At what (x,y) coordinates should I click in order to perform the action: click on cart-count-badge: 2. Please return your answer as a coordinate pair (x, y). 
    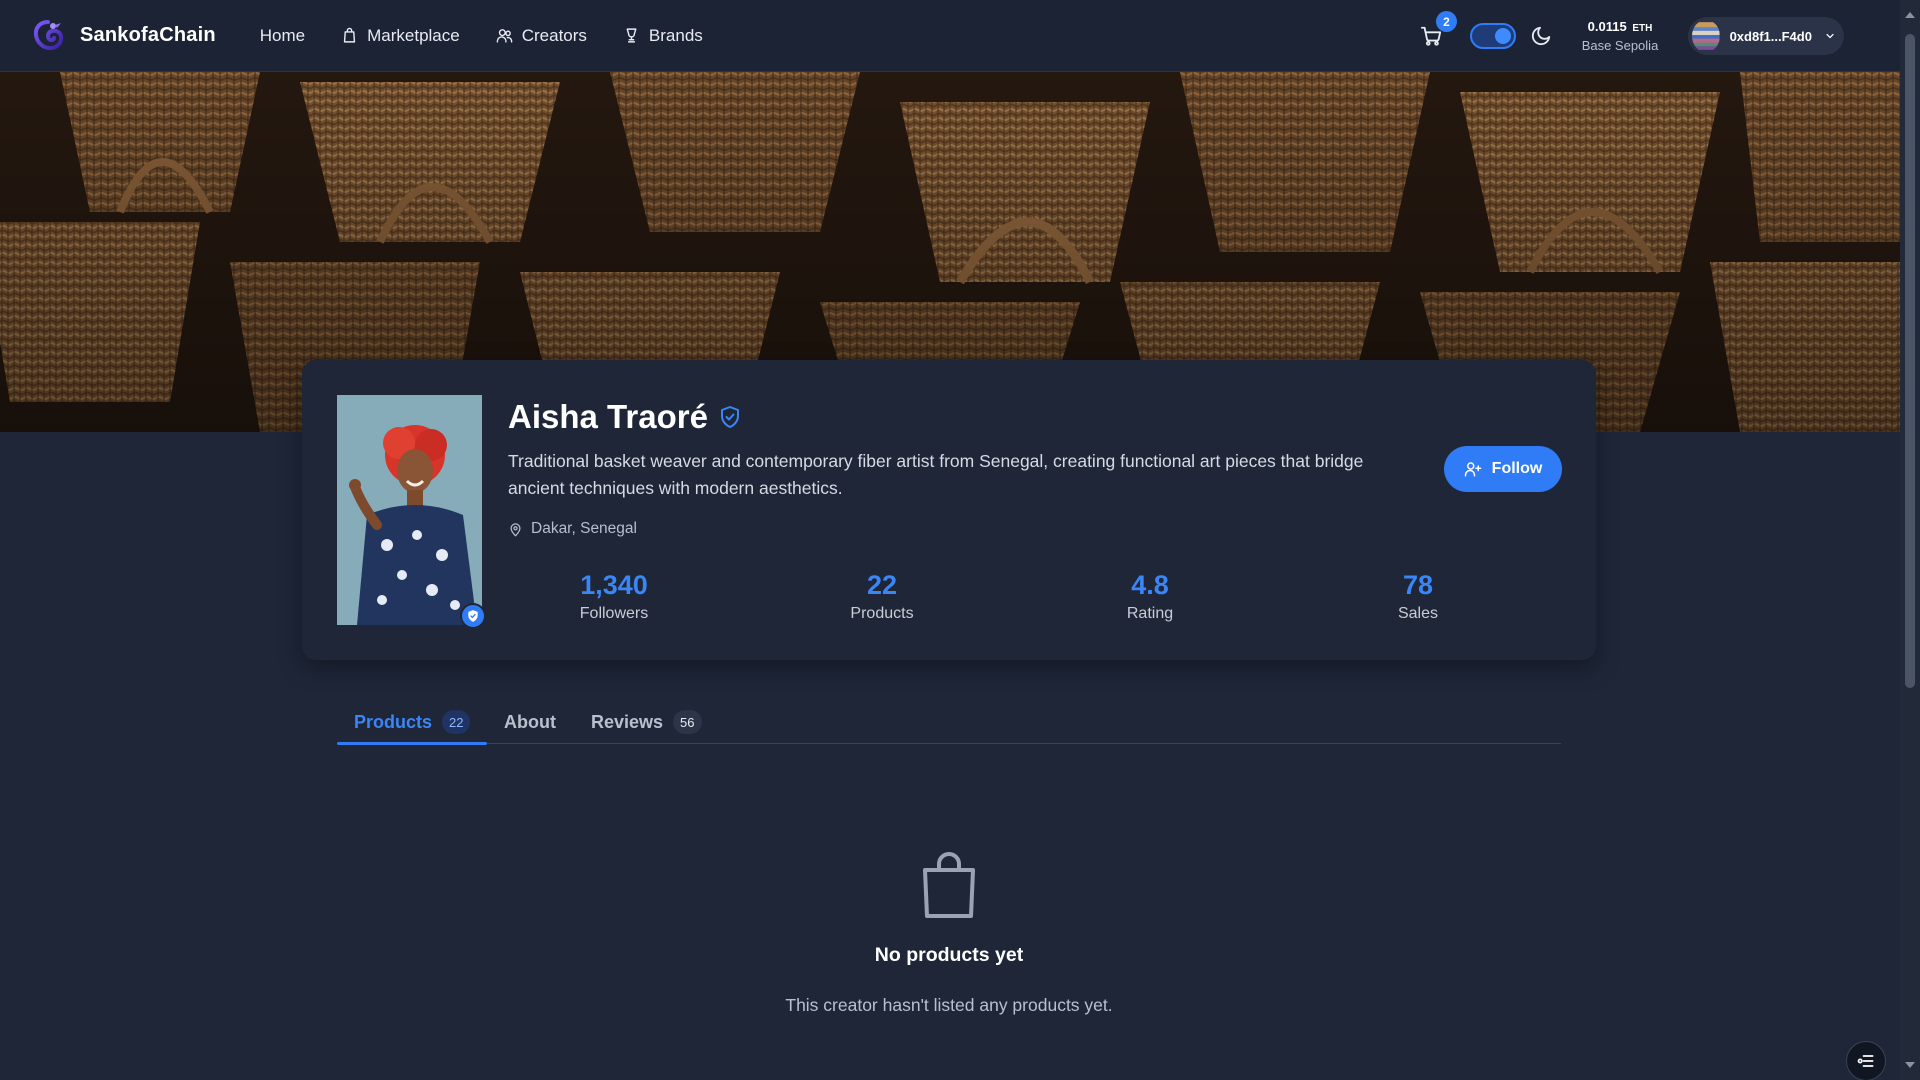
    Looking at the image, I should click on (1446, 21).